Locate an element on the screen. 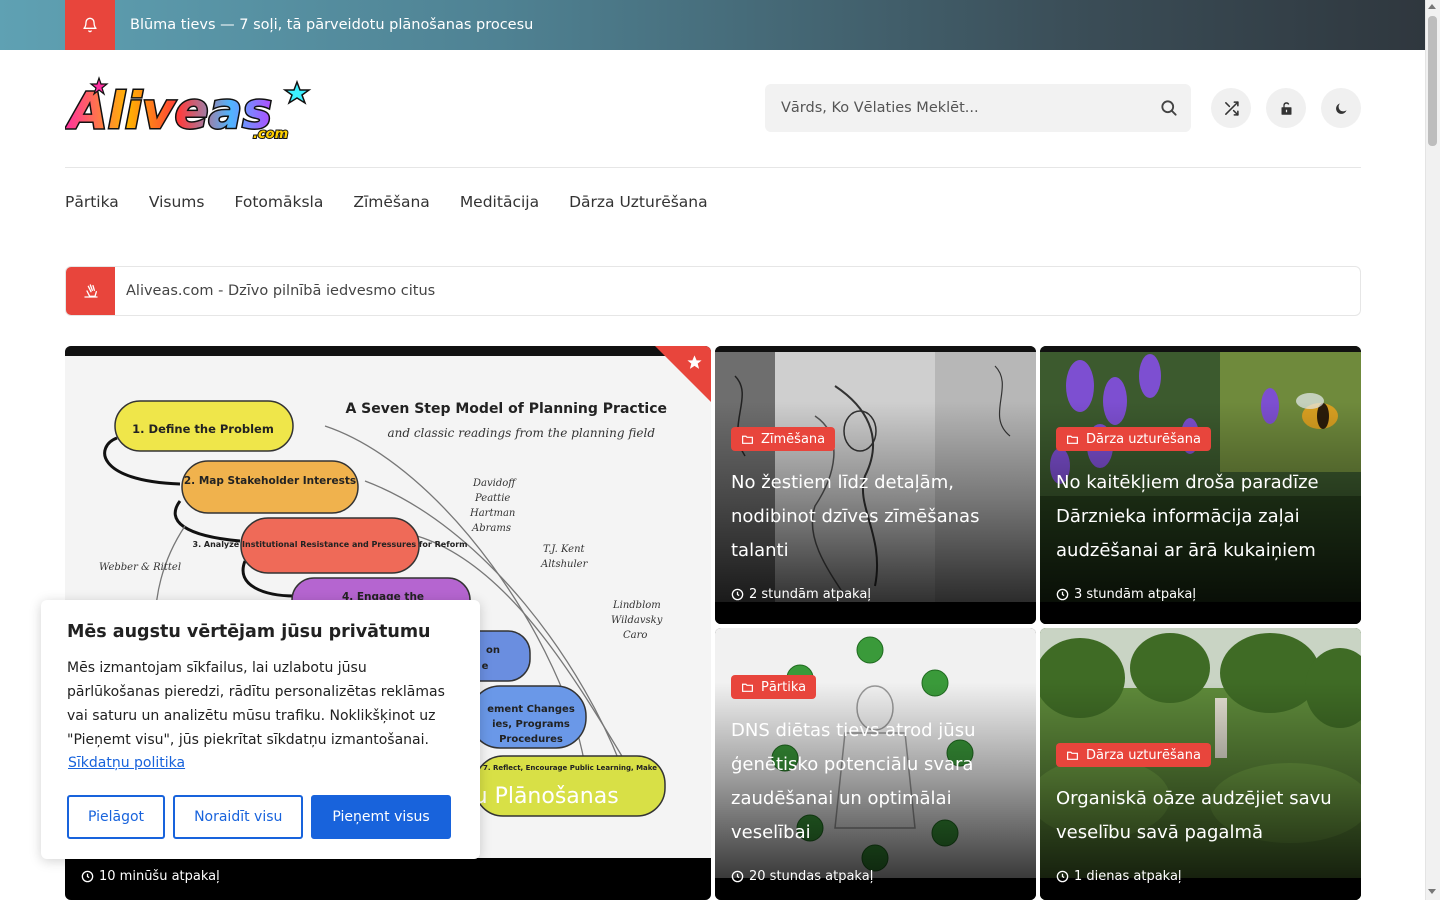 This screenshot has width=1440, height=900. lock-icon is located at coordinates (1286, 108).